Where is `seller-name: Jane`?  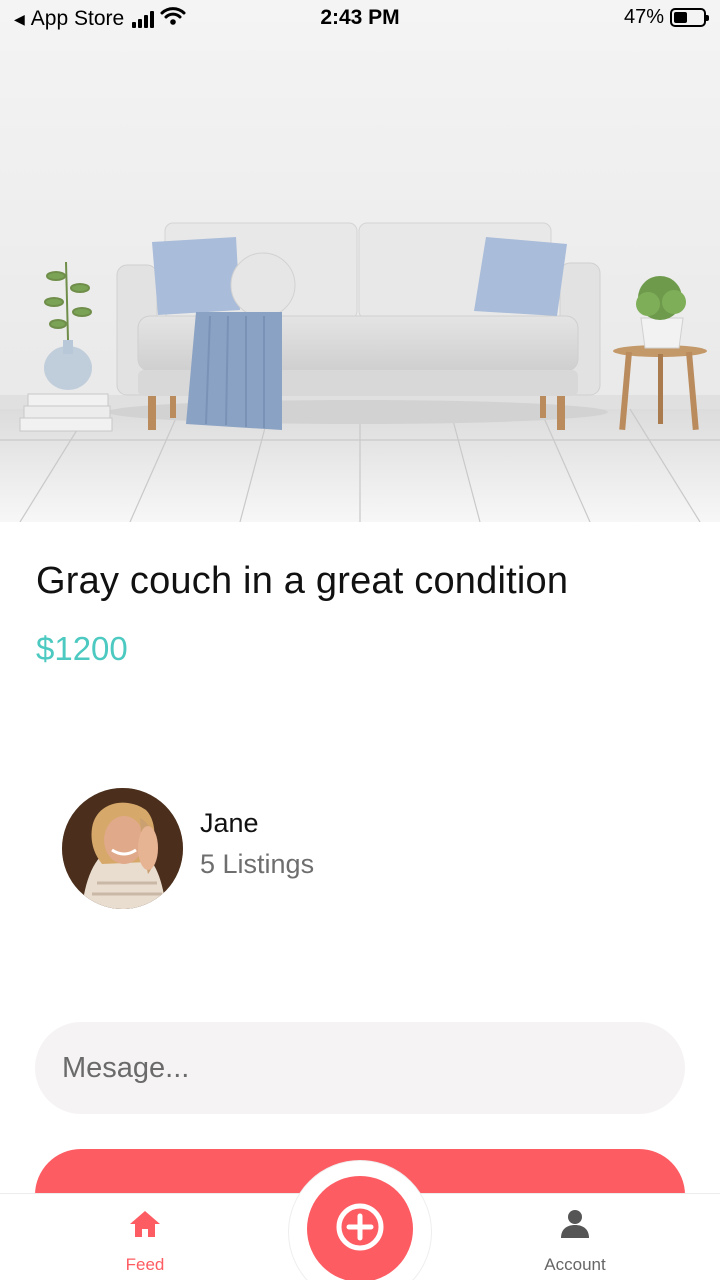 seller-name: Jane is located at coordinates (229, 823).